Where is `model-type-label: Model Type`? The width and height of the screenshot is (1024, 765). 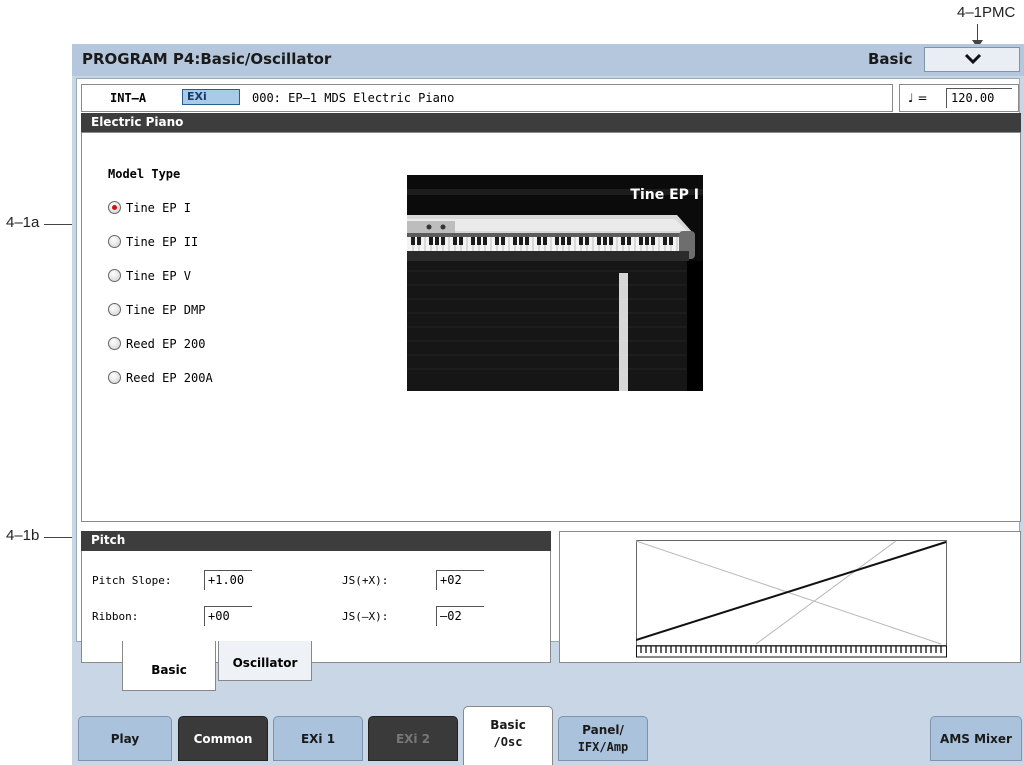 model-type-label: Model Type is located at coordinates (144, 174).